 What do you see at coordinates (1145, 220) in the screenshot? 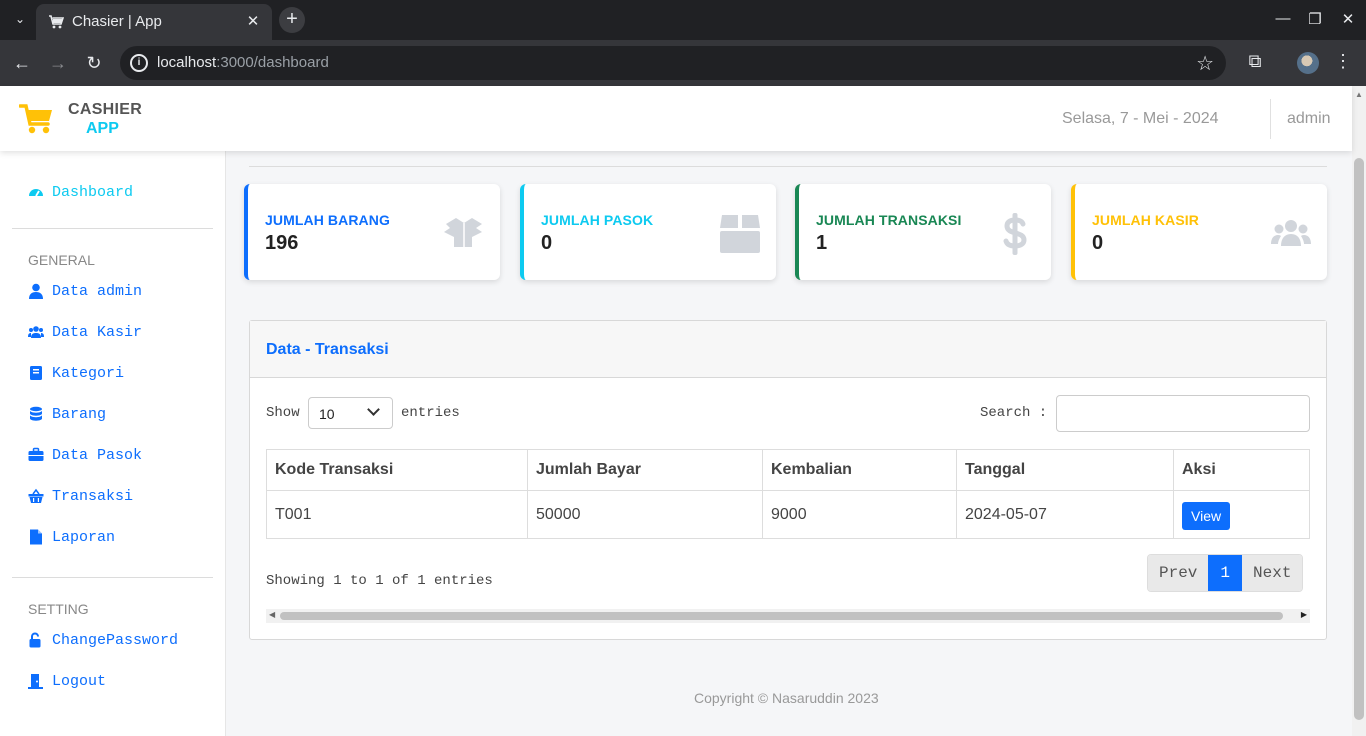
I see `stat-card-label: JUMLAH KASIR` at bounding box center [1145, 220].